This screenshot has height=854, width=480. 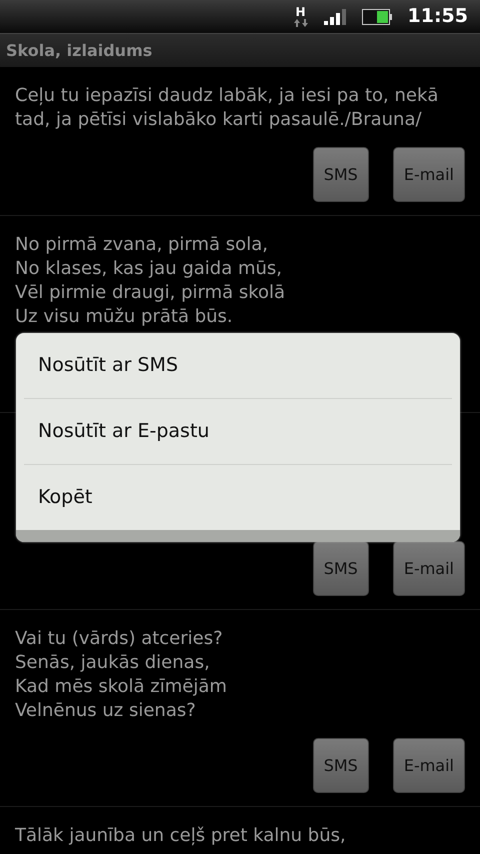 What do you see at coordinates (227, 108) in the screenshot?
I see `quote-text: Ceļu tu iepazīsi daudz labāk, ja iesi pa to, nekā tad, ja pētīsi vislabāko karti pasaulē./Brauna/` at bounding box center [227, 108].